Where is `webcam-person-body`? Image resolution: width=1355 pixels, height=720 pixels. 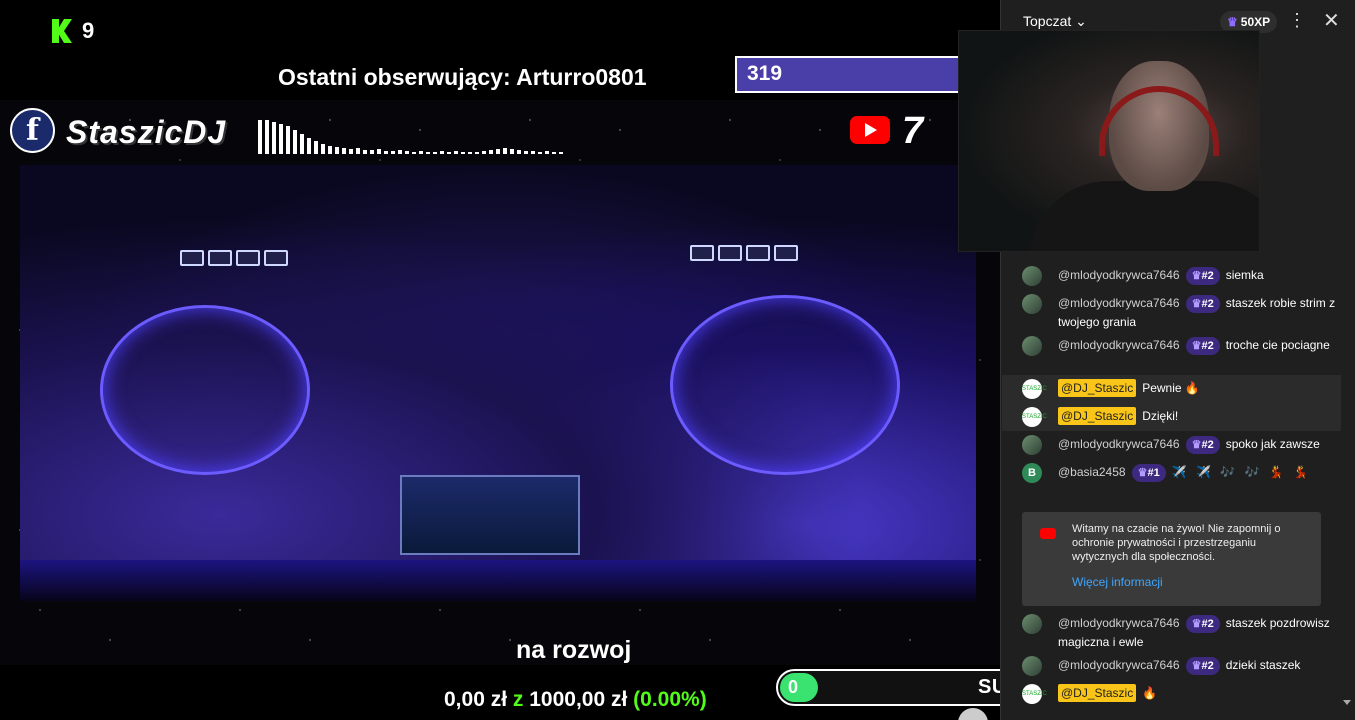
webcam-person-body is located at coordinates (1144, 216).